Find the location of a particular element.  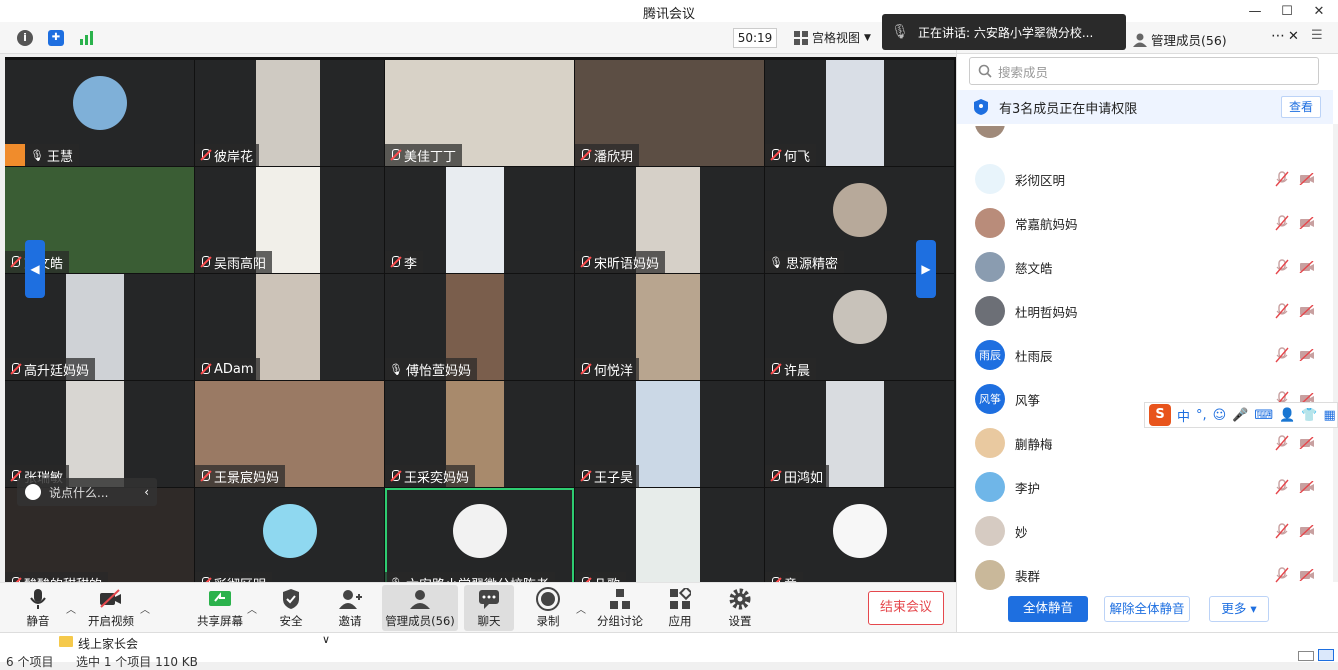

shield-icon: ✚ is located at coordinates (56, 38).